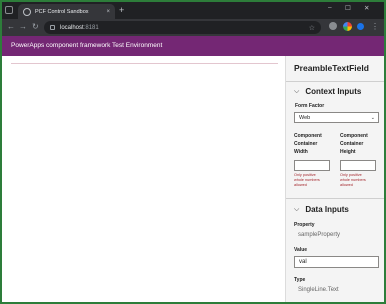 Image resolution: width=386 pixels, height=304 pixels. Describe the element at coordinates (310, 106) in the screenshot. I see `form-factor-label: Form Factor` at that location.